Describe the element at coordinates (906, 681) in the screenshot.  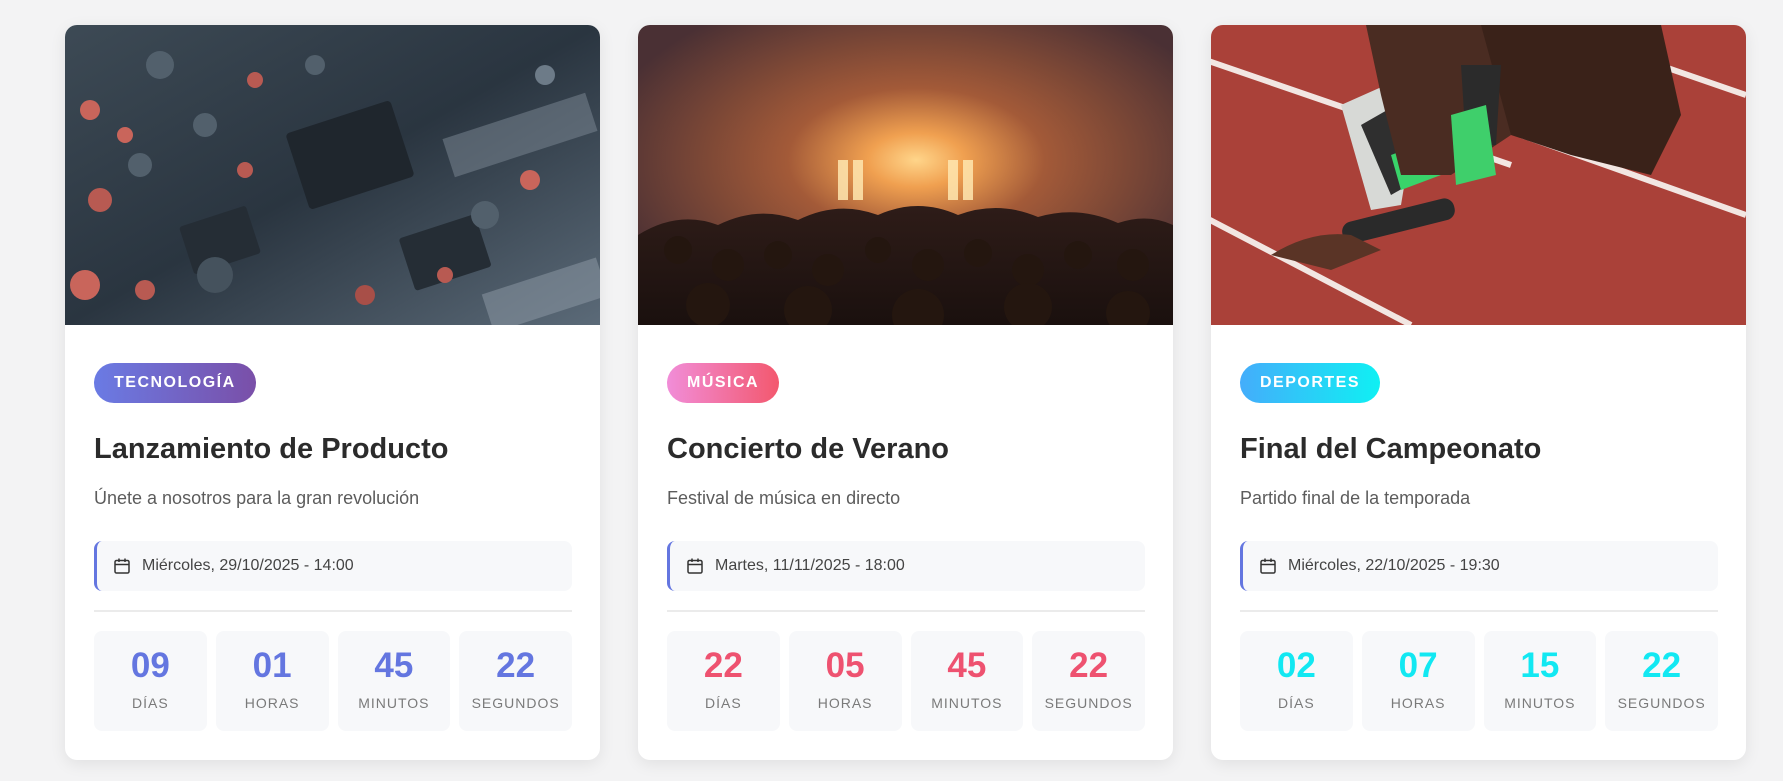
I see `countdown-timer: 22 Días 05 Horas 45 Minutos 22 Segundos` at that location.